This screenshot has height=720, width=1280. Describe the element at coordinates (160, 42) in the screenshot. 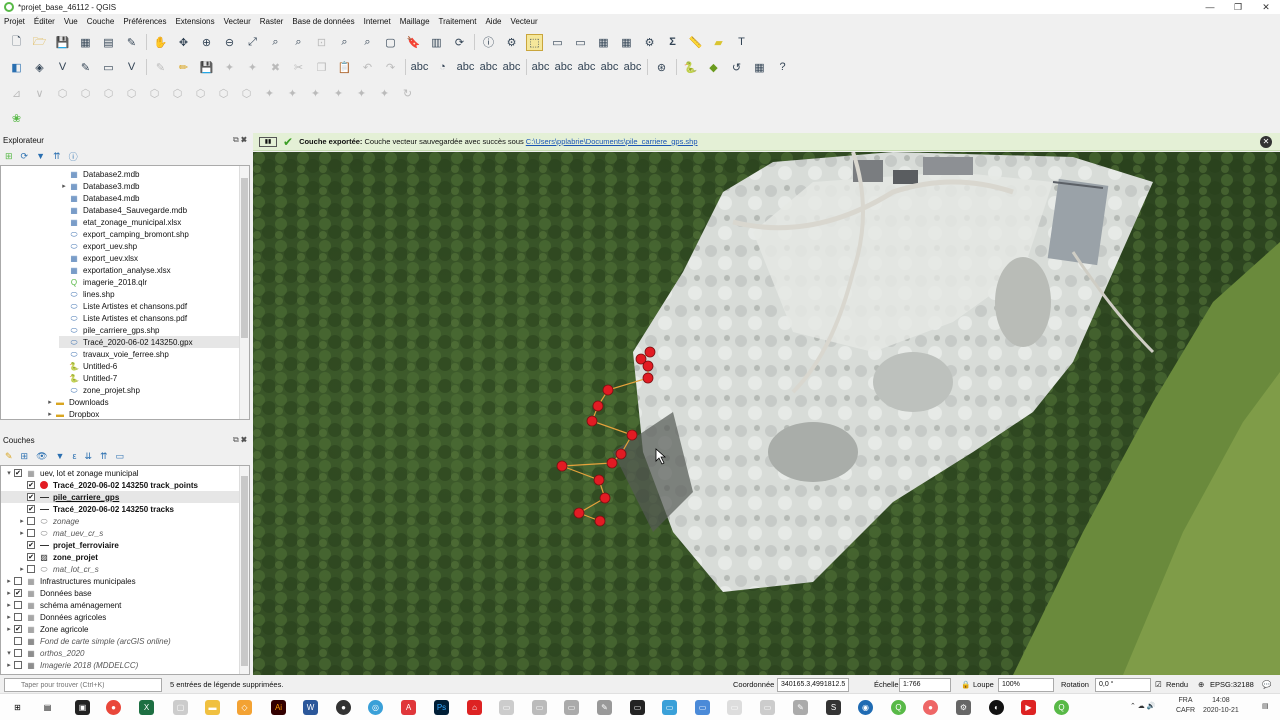

I see `pan-icon: ✋` at that location.